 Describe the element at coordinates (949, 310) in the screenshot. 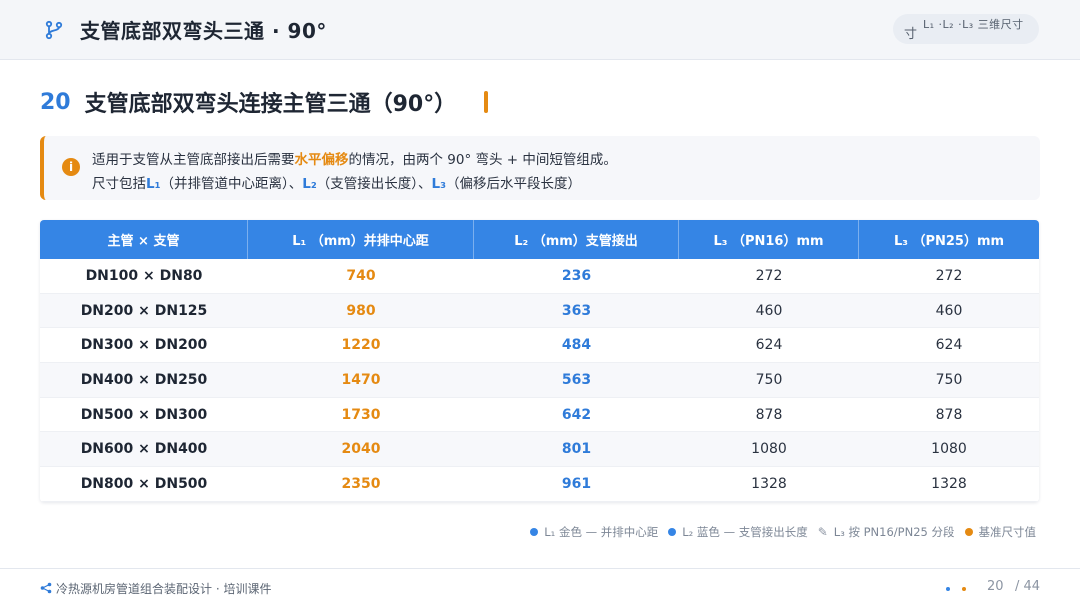

I see `cell-l3-pn25: 460` at that location.